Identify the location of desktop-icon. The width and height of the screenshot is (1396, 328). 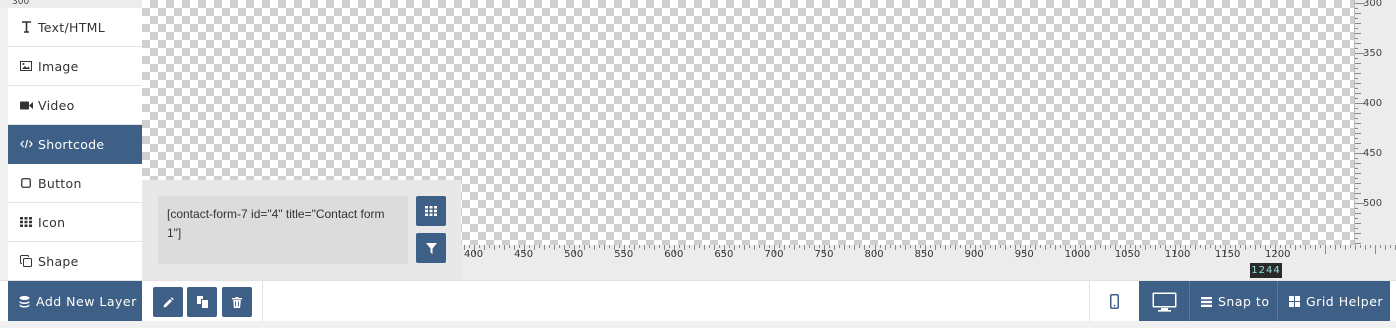
(1164, 302).